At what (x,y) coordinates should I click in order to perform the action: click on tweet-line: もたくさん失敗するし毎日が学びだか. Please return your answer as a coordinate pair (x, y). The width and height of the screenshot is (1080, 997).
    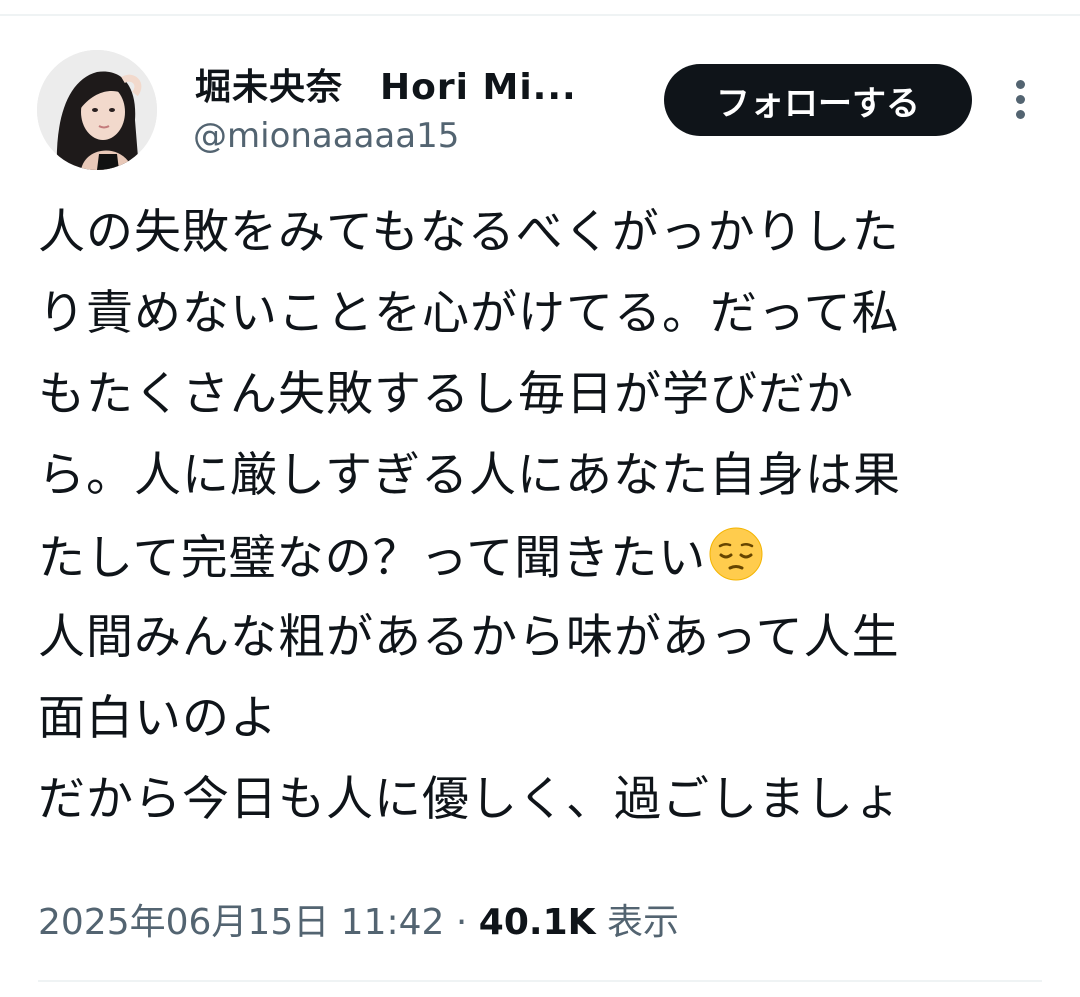
    Looking at the image, I should click on (538, 404).